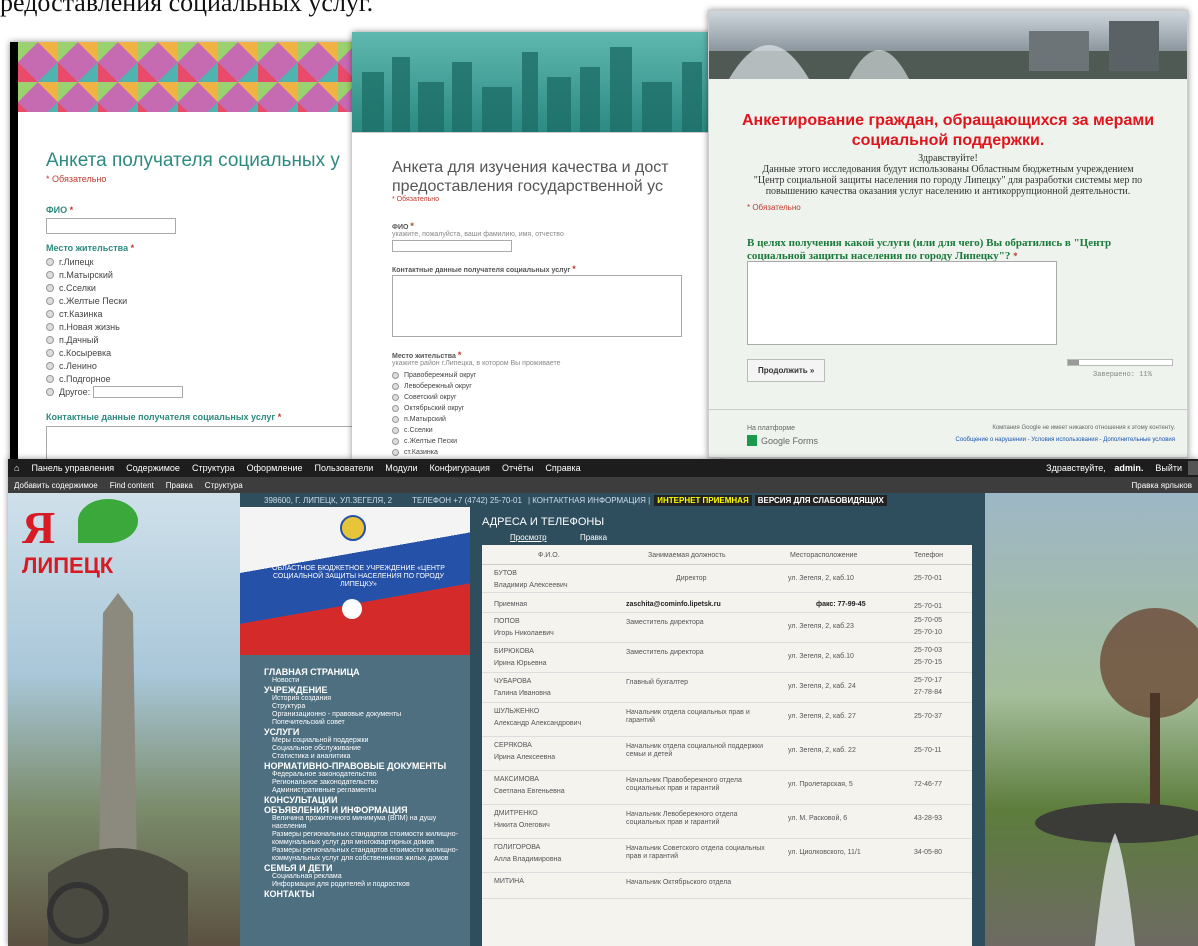  I want to click on radio-label: п.Матырский, so click(86, 274).